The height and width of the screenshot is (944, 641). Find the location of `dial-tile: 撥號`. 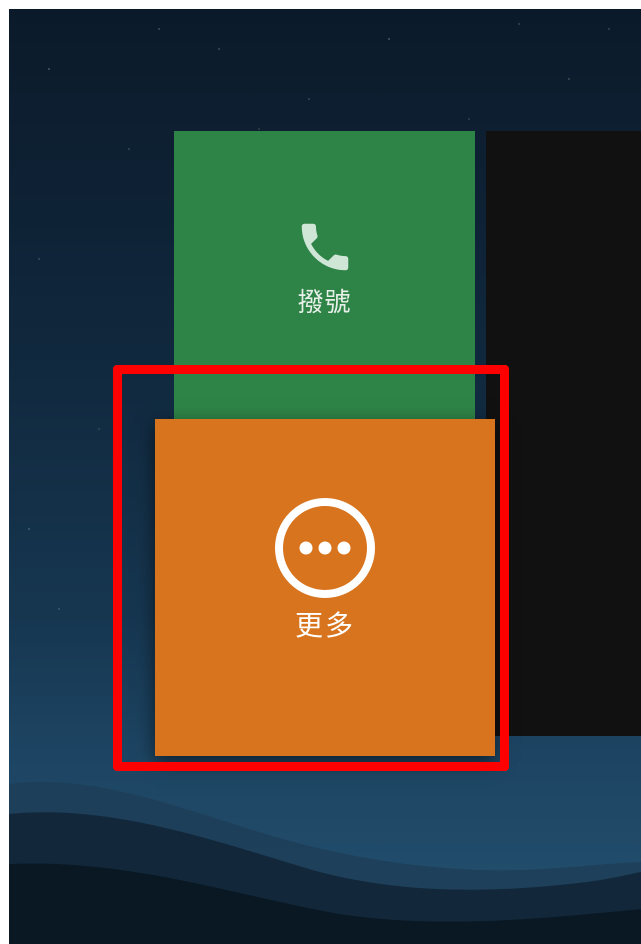

dial-tile: 撥號 is located at coordinates (324, 276).